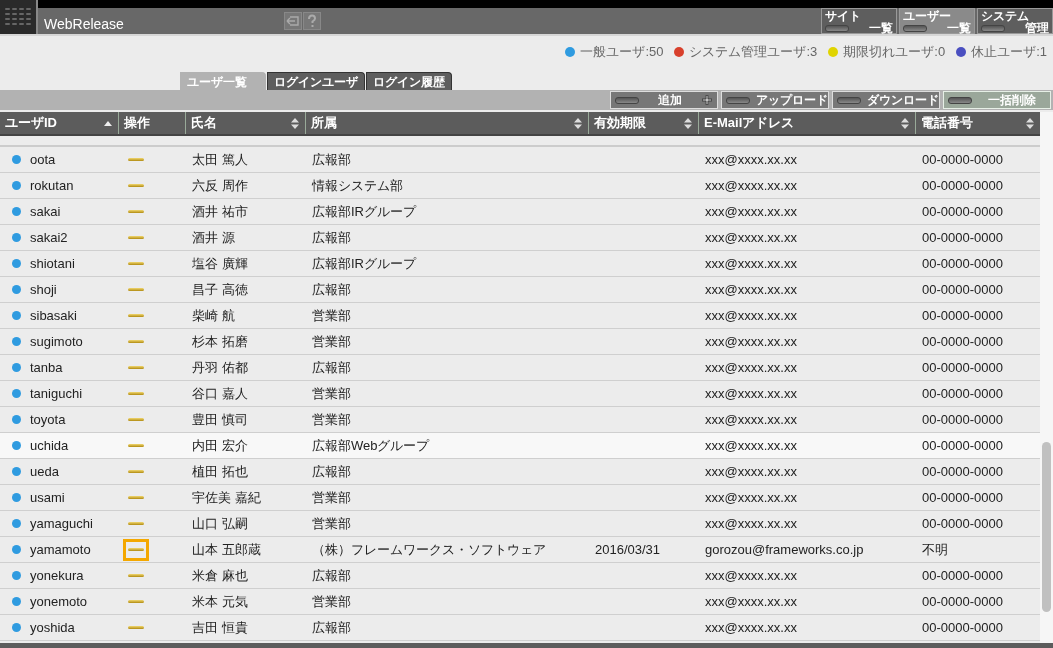 Image resolution: width=1053 pixels, height=648 pixels. Describe the element at coordinates (52, 627) in the screenshot. I see `user-id-text: yoshida` at that location.